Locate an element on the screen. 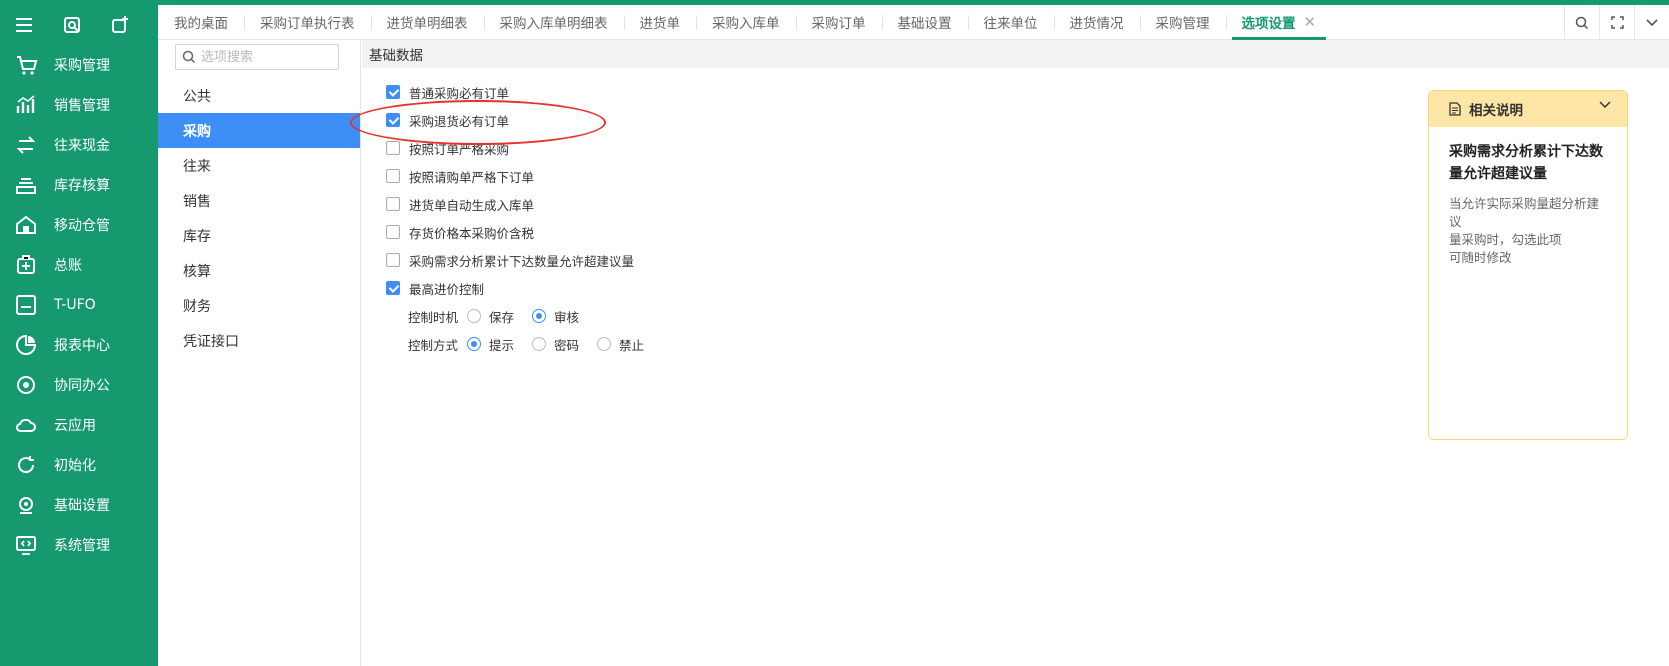  category-item: 采购 is located at coordinates (259, 130).